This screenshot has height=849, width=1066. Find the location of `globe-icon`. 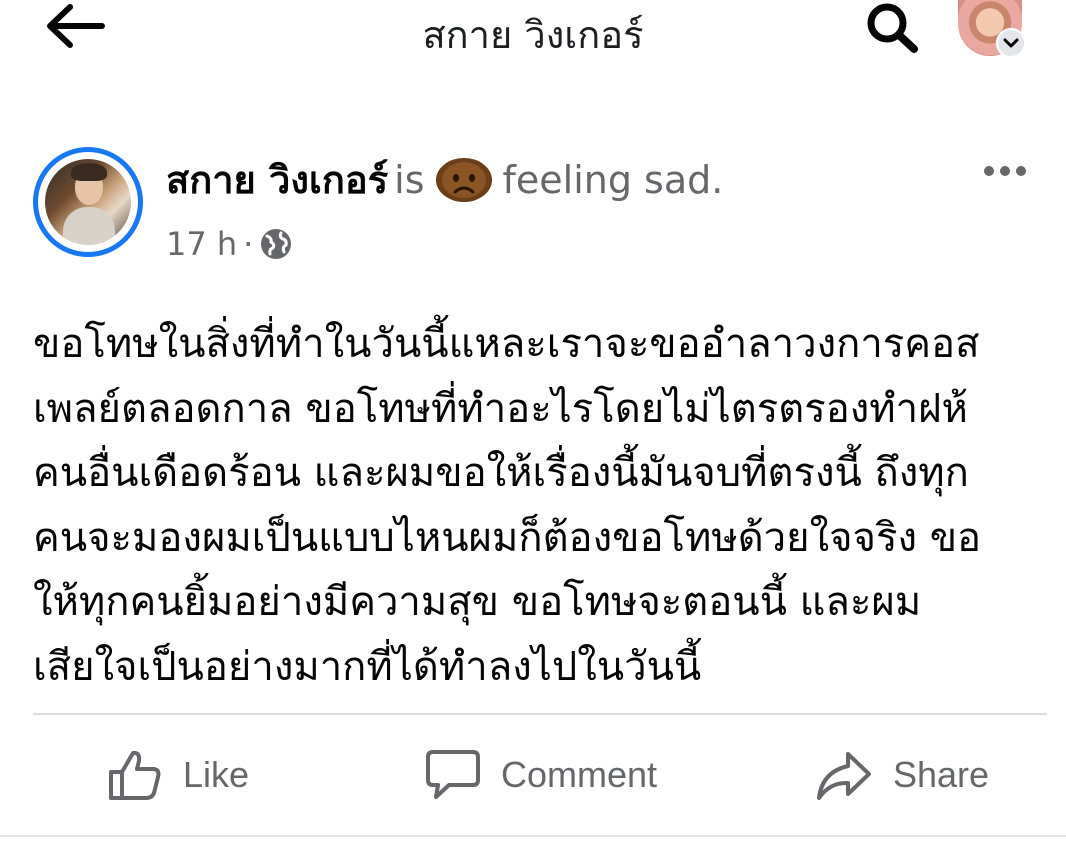

globe-icon is located at coordinates (276, 244).